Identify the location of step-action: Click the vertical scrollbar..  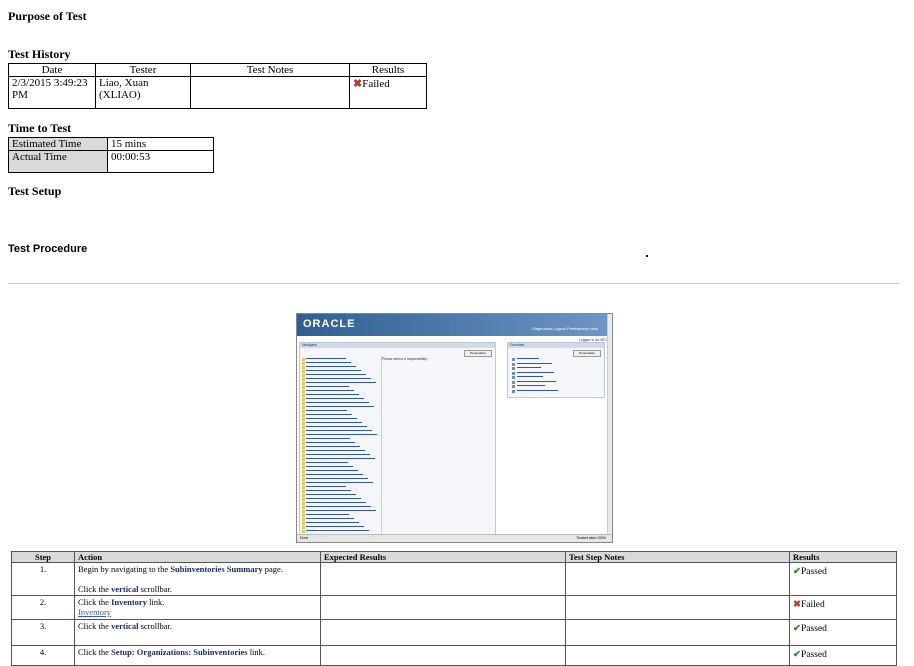
(197, 632).